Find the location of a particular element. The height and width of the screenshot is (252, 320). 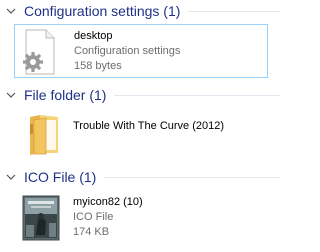

group-title: ICO File (1) is located at coordinates (60, 177).